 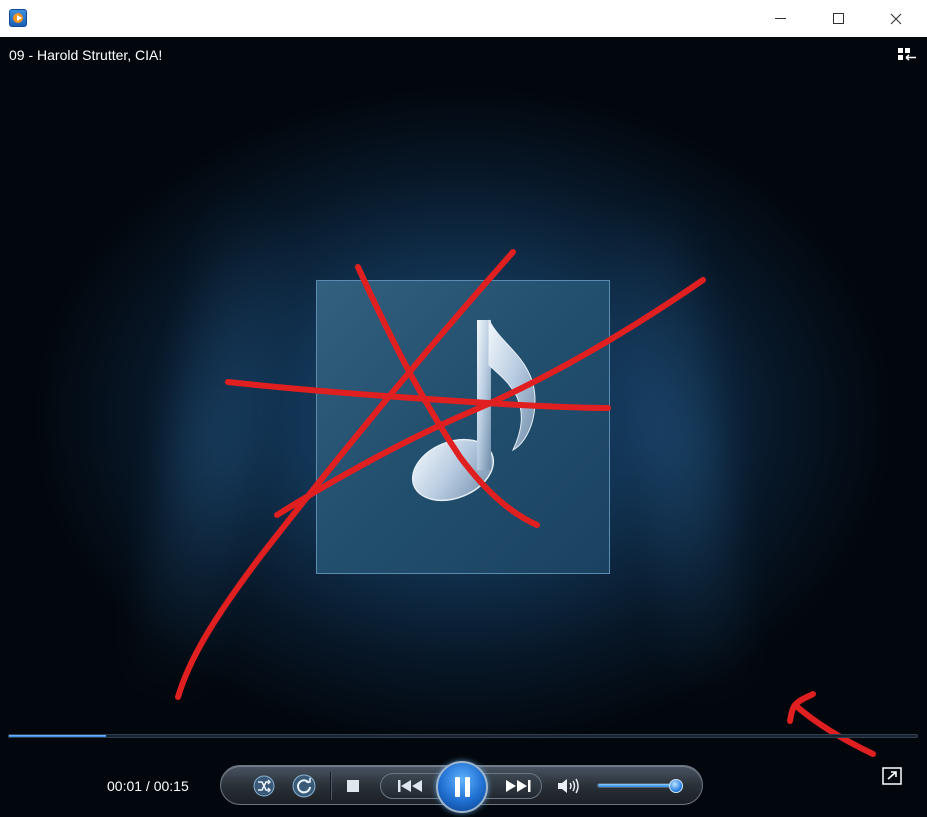 I want to click on speaker-icon, so click(x=568, y=786).